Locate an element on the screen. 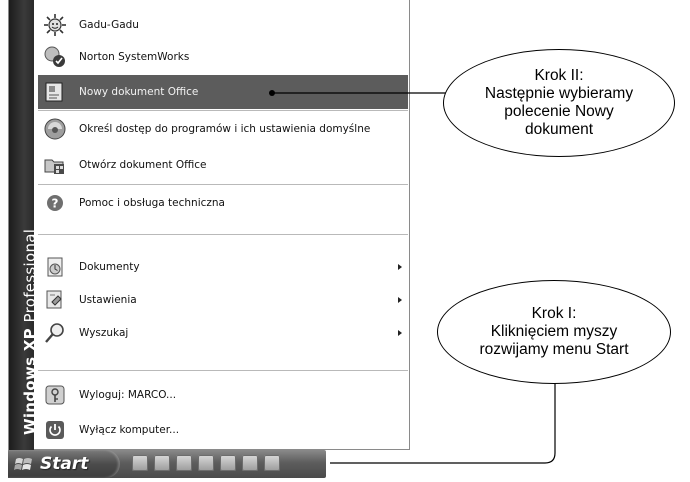 The height and width of the screenshot is (482, 690). callout-line: Następnie wybieramy is located at coordinates (559, 93).